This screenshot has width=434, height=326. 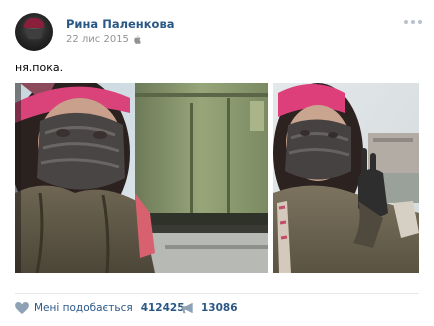 What do you see at coordinates (22, 308) in the screenshot?
I see `heart-icon` at bounding box center [22, 308].